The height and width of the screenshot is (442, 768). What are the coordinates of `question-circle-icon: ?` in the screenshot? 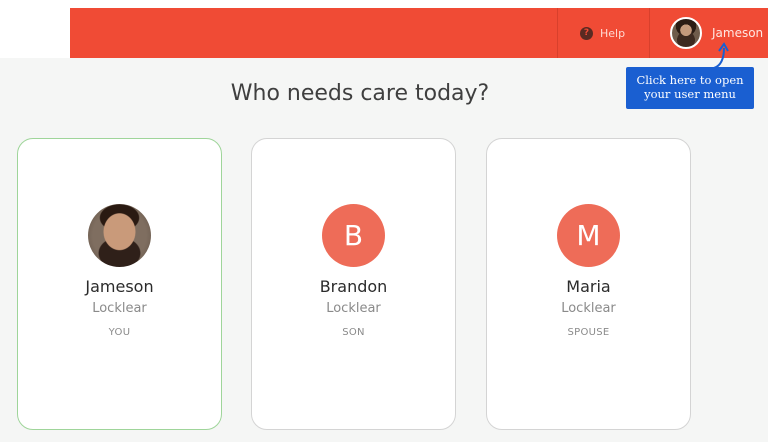 It's located at (586, 33).